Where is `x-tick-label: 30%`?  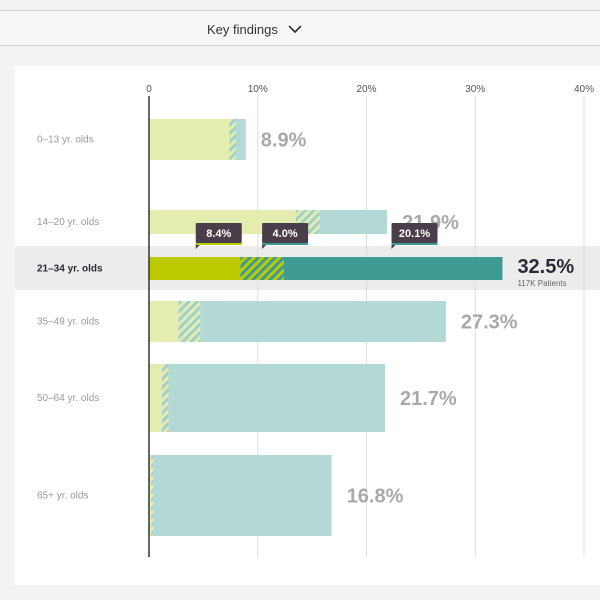
x-tick-label: 30% is located at coordinates (475, 89).